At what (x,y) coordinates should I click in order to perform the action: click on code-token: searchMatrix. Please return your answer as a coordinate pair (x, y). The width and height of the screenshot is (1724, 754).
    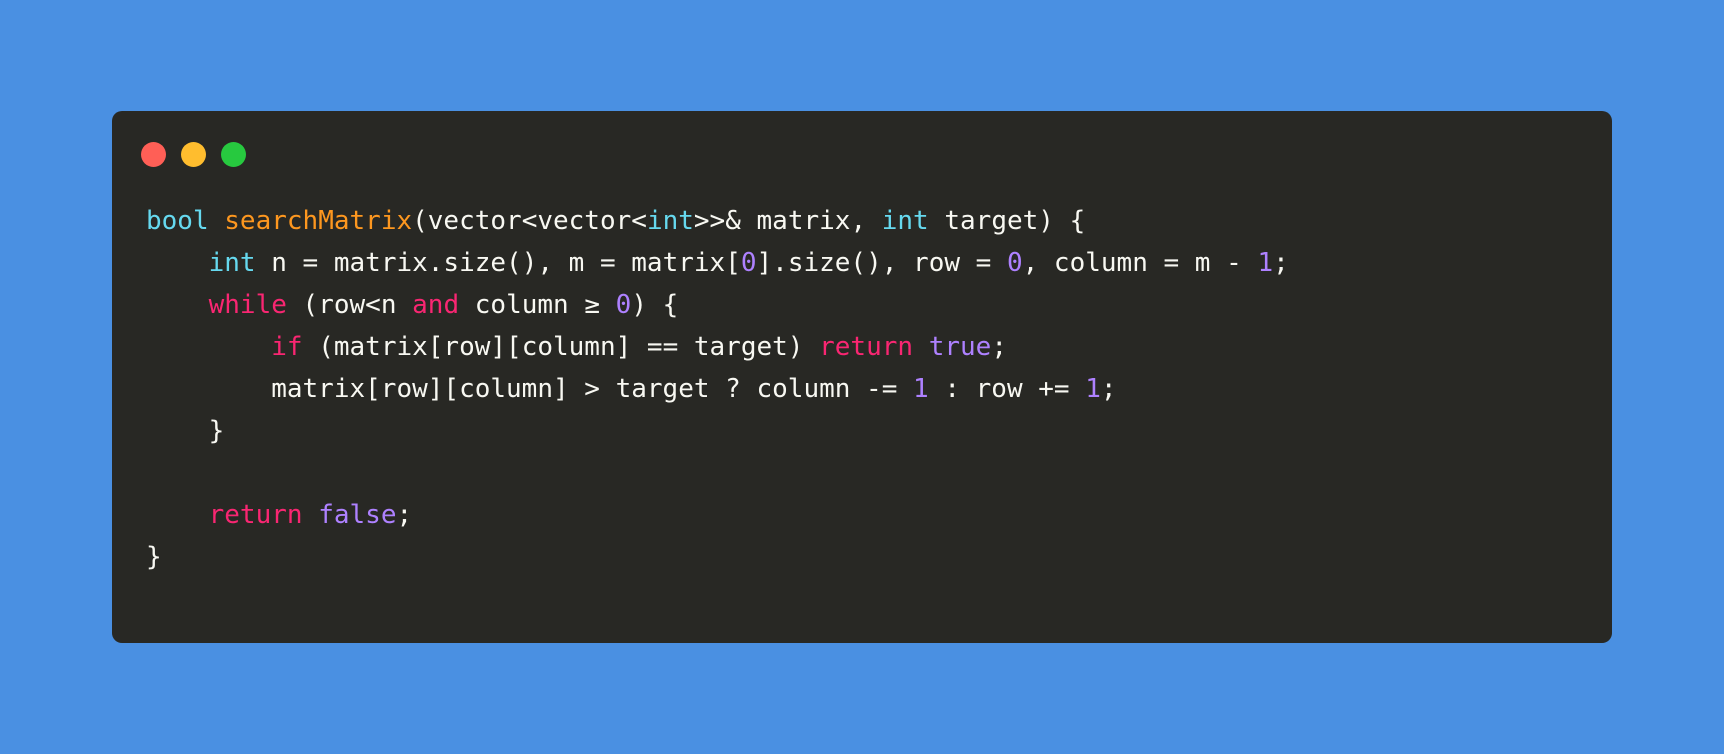
    Looking at the image, I should click on (318, 221).